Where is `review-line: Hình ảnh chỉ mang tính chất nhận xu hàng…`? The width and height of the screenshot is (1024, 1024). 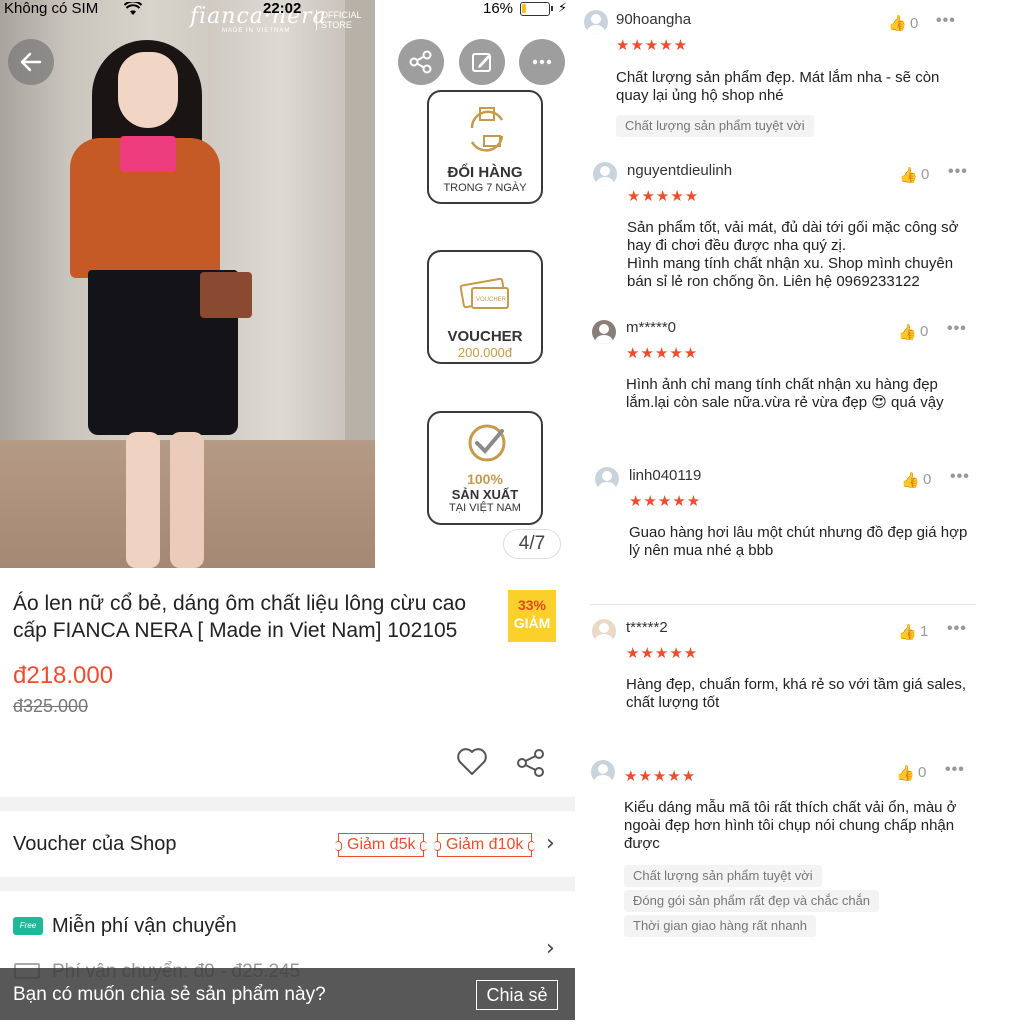
review-line: Hình ảnh chỉ mang tính chất nhận xu hàng… is located at coordinates (782, 384).